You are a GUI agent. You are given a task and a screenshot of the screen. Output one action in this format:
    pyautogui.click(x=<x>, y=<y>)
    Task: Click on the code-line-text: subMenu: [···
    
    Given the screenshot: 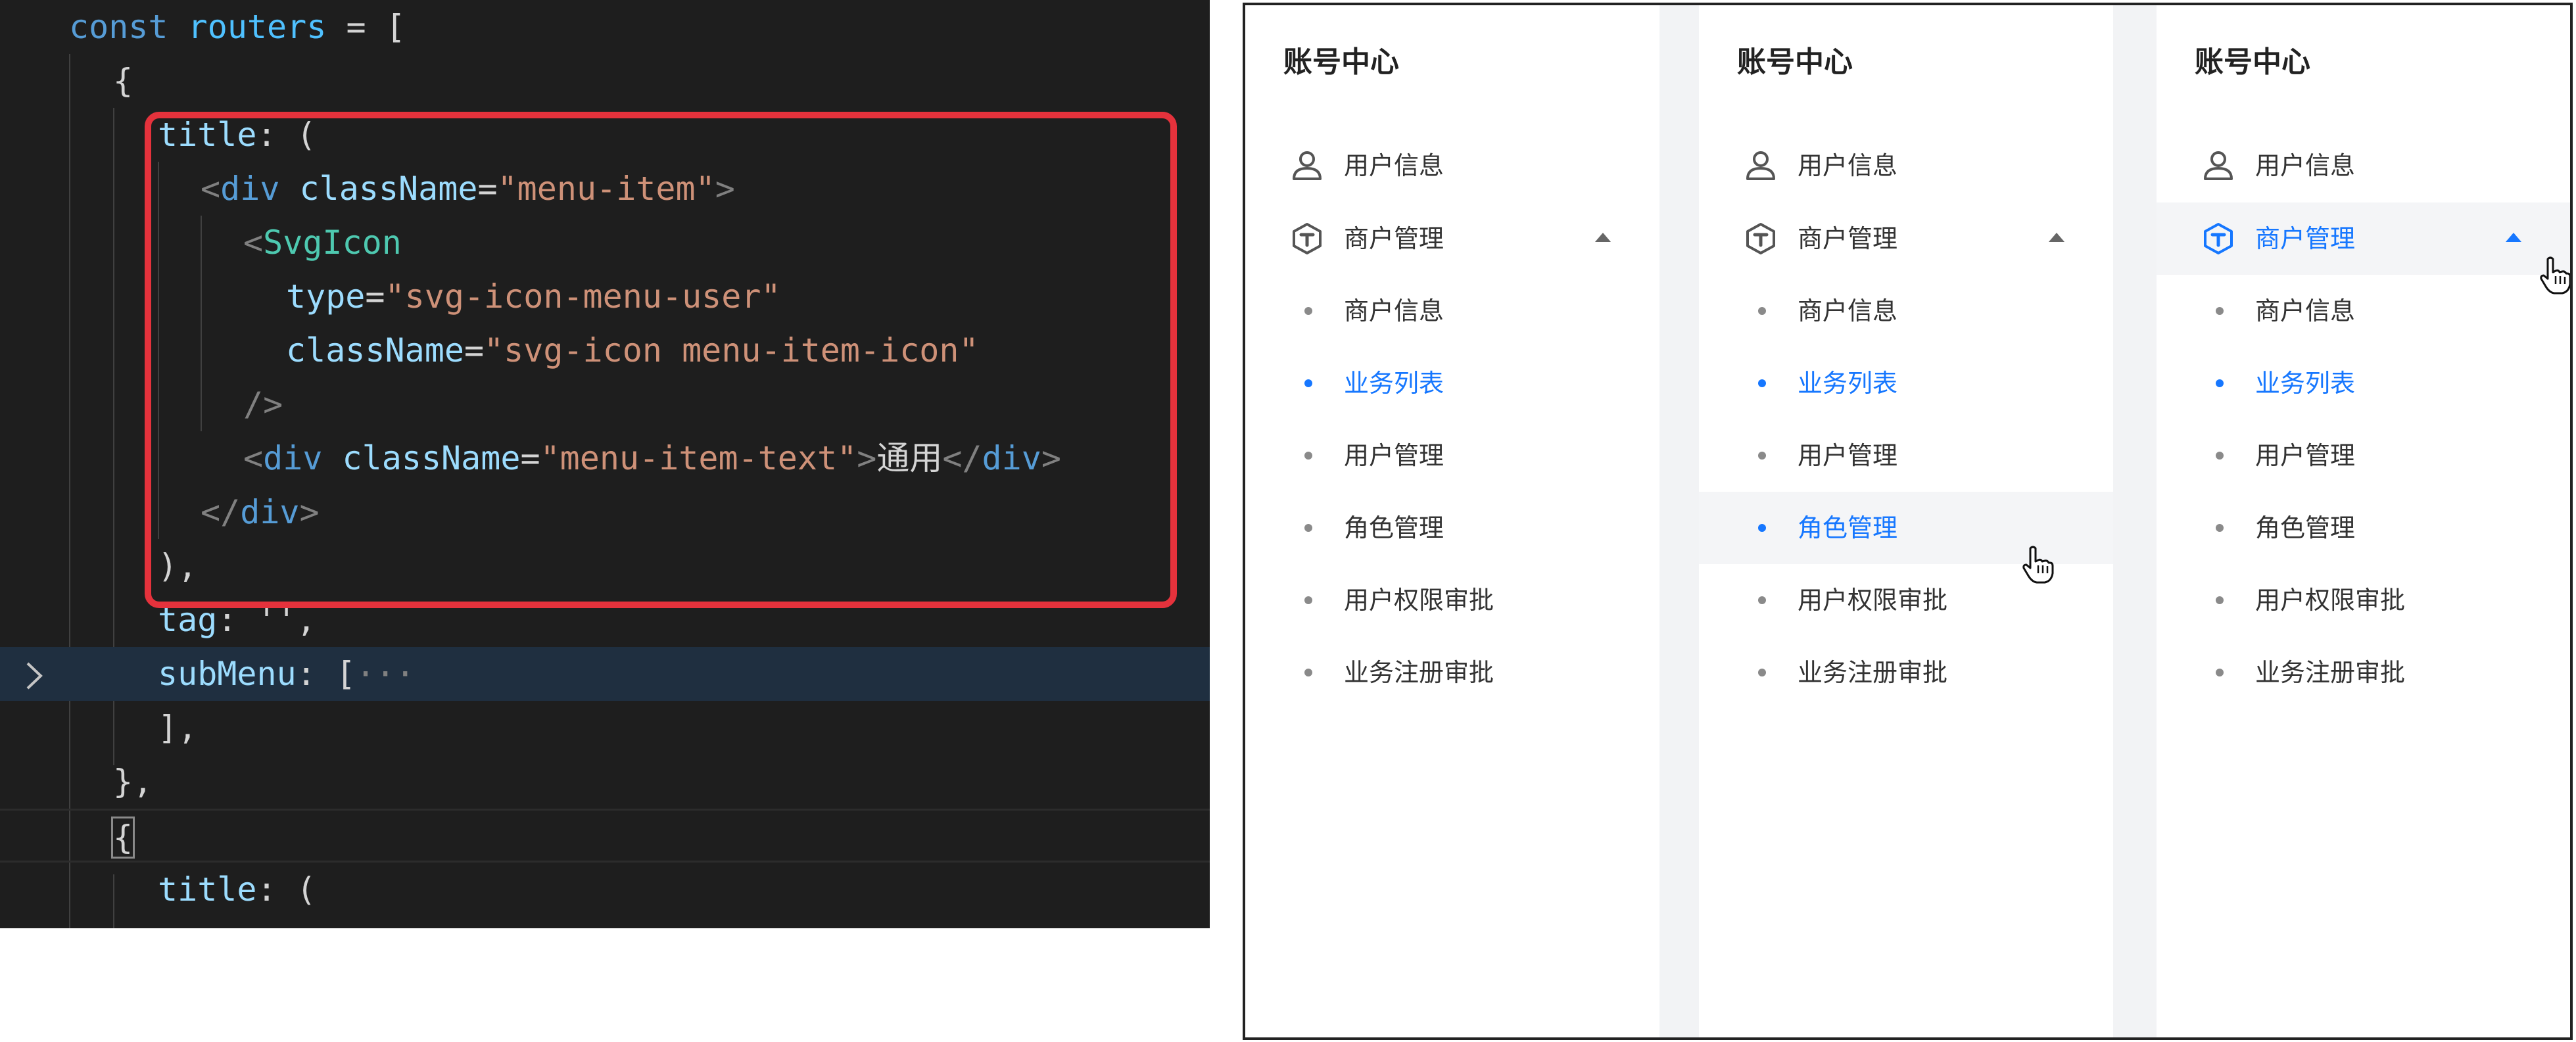 What is the action you would take?
    pyautogui.click(x=286, y=674)
    